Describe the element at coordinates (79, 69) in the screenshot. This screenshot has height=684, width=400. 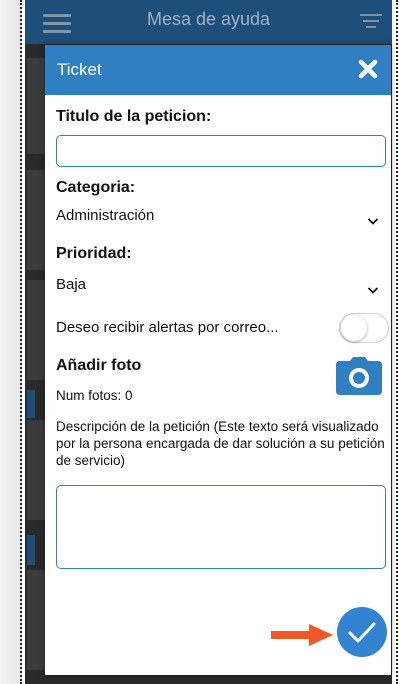
I see `modal-title: Ticket` at that location.